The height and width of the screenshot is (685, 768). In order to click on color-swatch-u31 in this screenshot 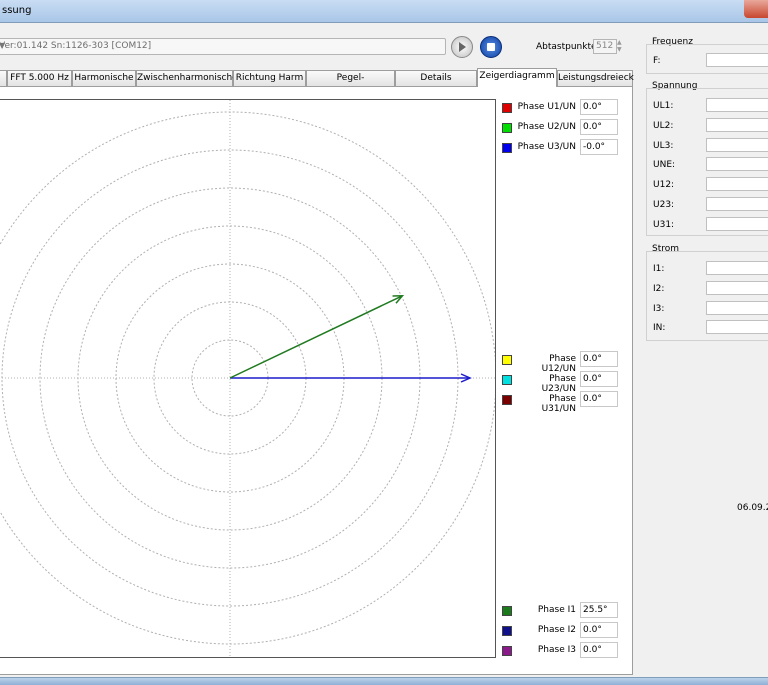, I will do `click(507, 400)`.